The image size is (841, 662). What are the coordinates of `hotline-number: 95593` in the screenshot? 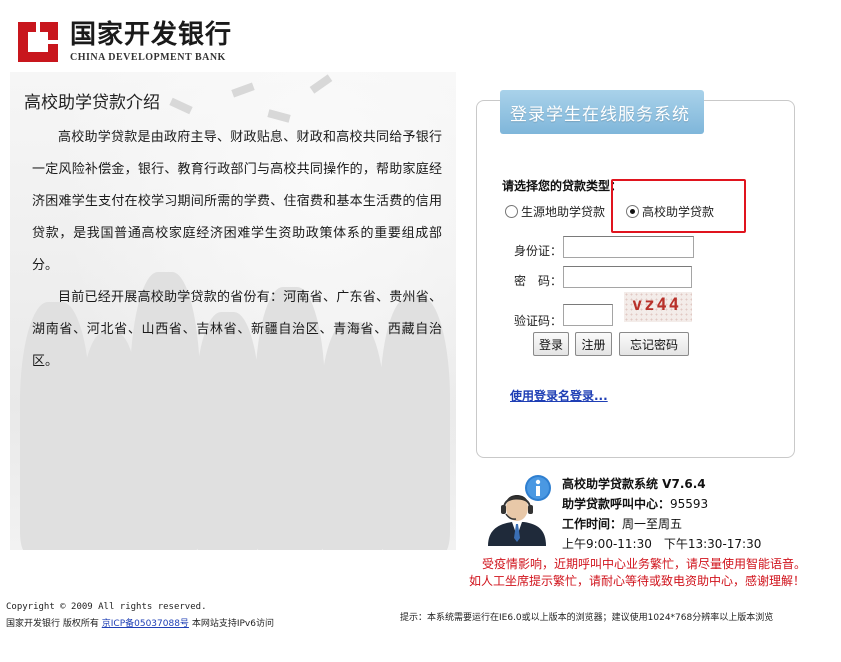 It's located at (689, 504).